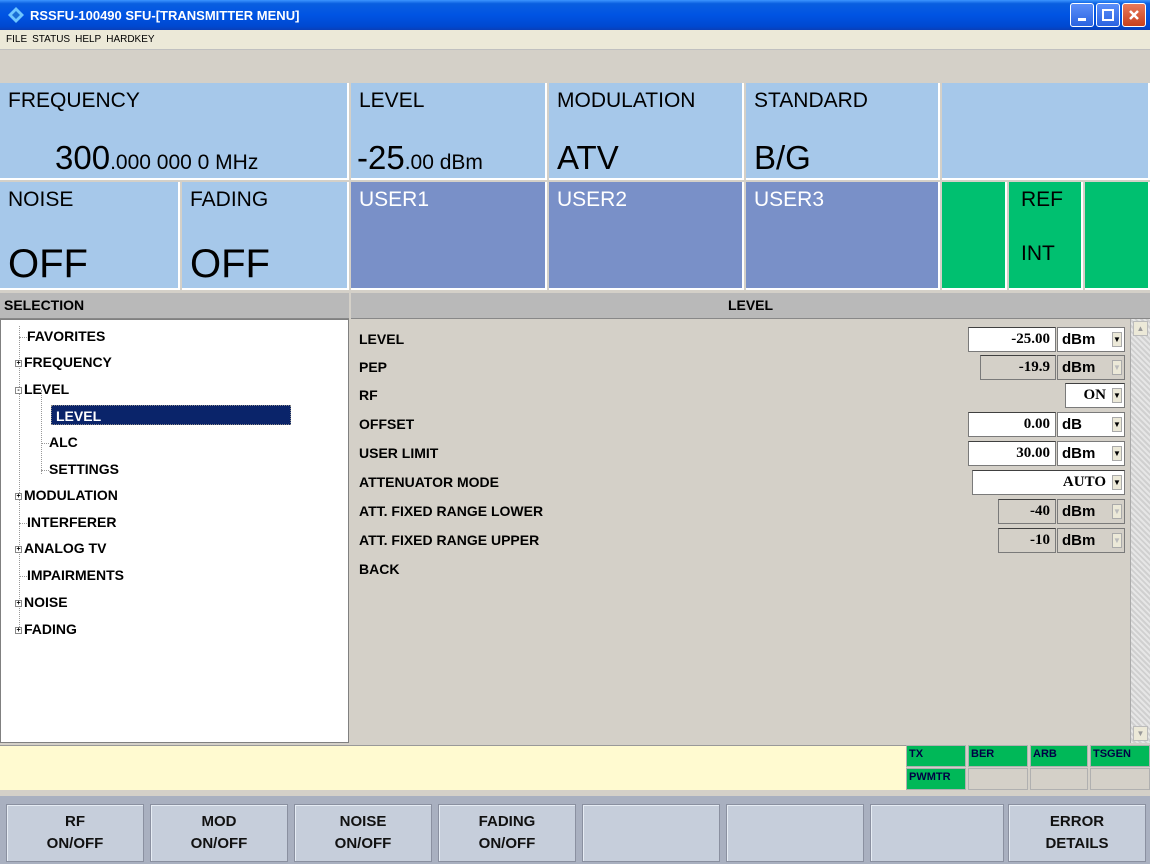 This screenshot has width=1150, height=864. I want to click on standard-field: STANDARD B/G, so click(843, 131).